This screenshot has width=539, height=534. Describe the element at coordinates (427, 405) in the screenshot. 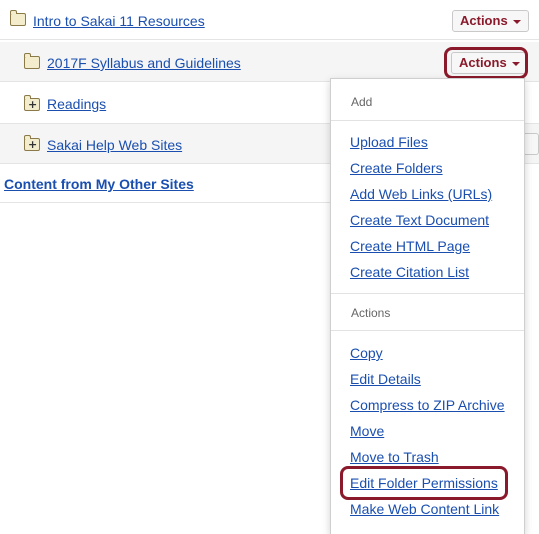

I see `menu-item-compress-zip: Compress to ZIP Archive` at that location.